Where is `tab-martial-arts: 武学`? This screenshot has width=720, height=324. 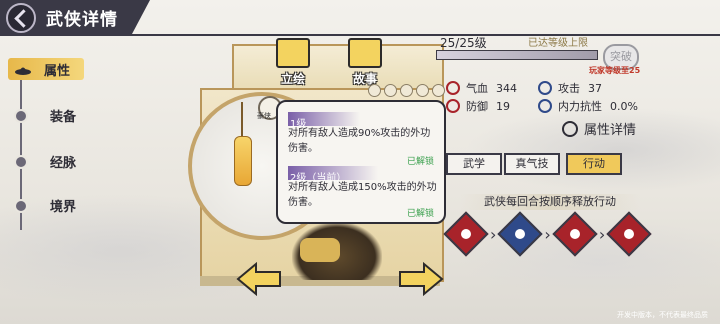 tab-martial-arts: 武学 is located at coordinates (474, 164).